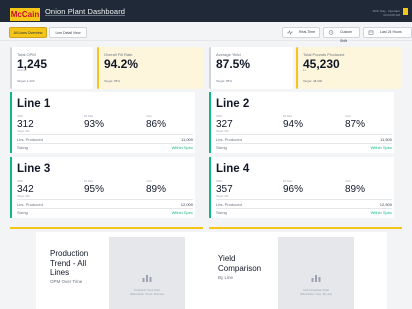 This screenshot has height=309, width=412. Describe the element at coordinates (313, 81) in the screenshot. I see `kpi-target: Target: 48,000` at that location.